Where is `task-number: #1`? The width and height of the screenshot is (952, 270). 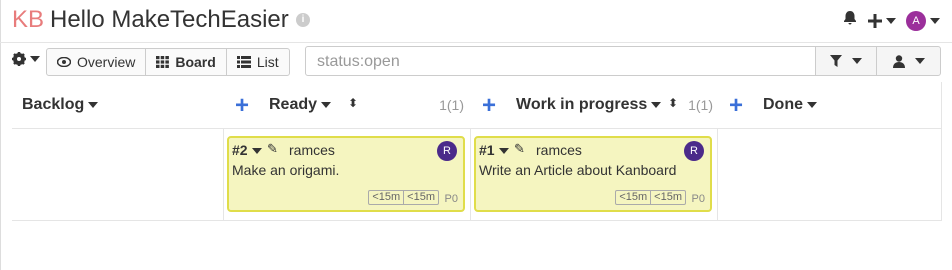 task-number: #1 is located at coordinates (494, 150).